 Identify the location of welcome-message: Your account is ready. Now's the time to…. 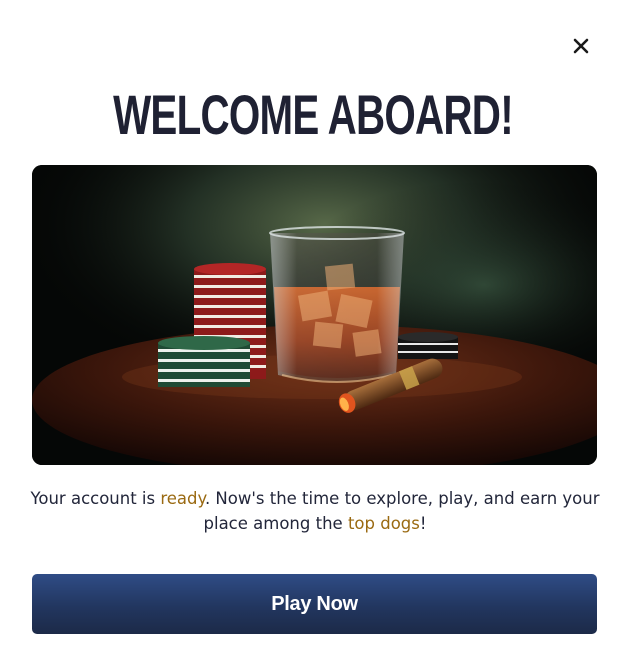
(315, 511).